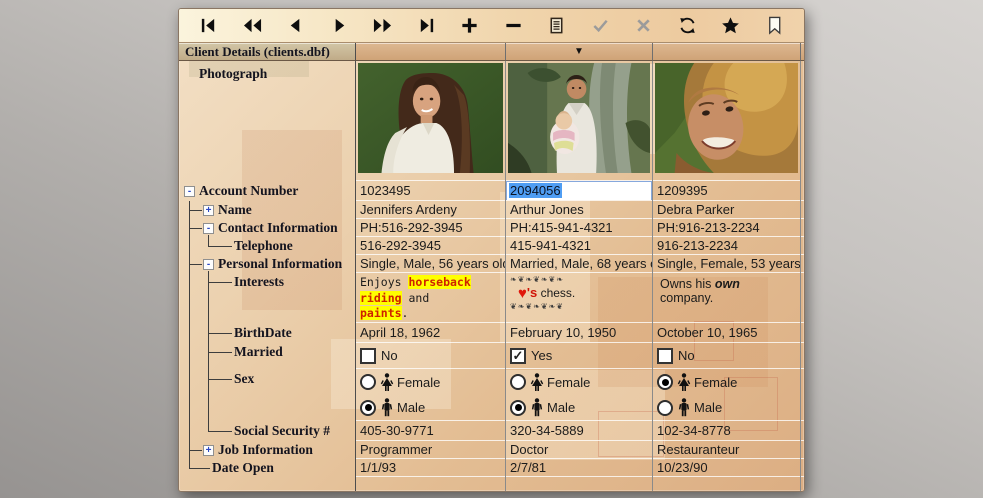 The height and width of the screenshot is (498, 983). What do you see at coordinates (282, 431) in the screenshot?
I see `tree-node-social-security: Social Security #` at bounding box center [282, 431].